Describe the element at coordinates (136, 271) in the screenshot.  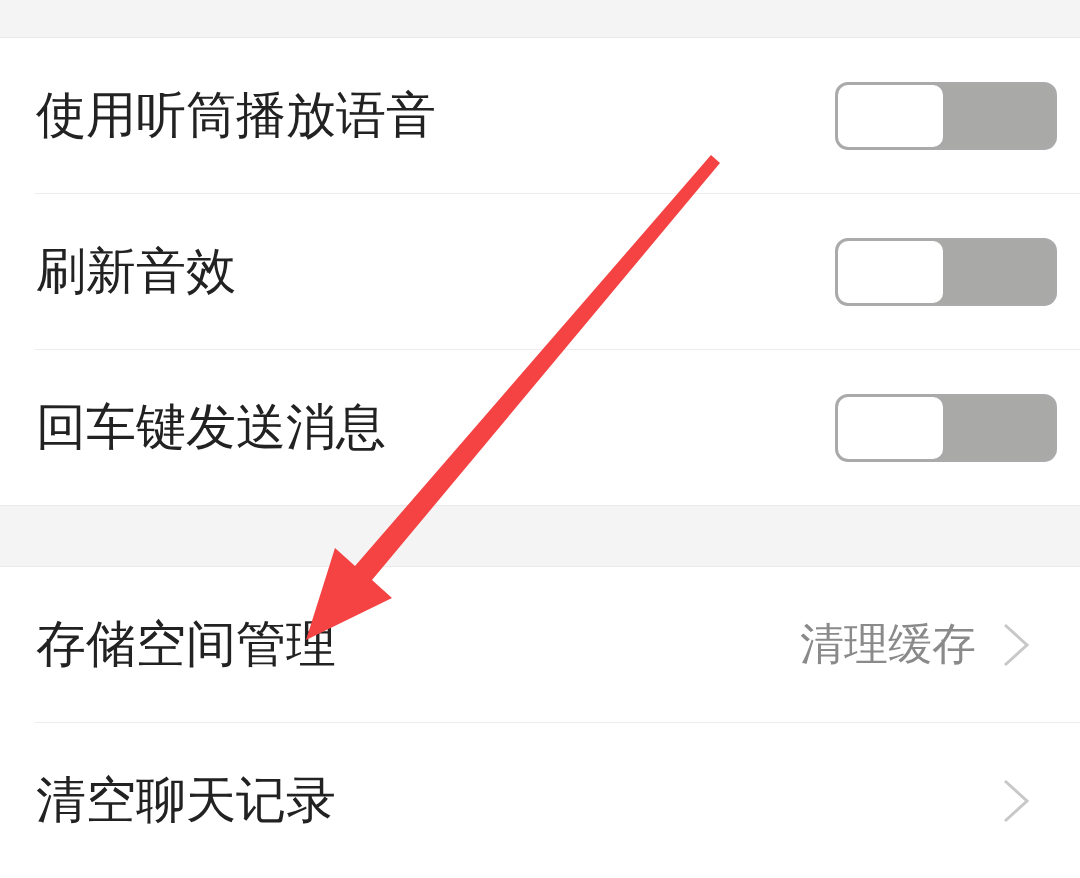
I see `setting-label: 刷新音效` at that location.